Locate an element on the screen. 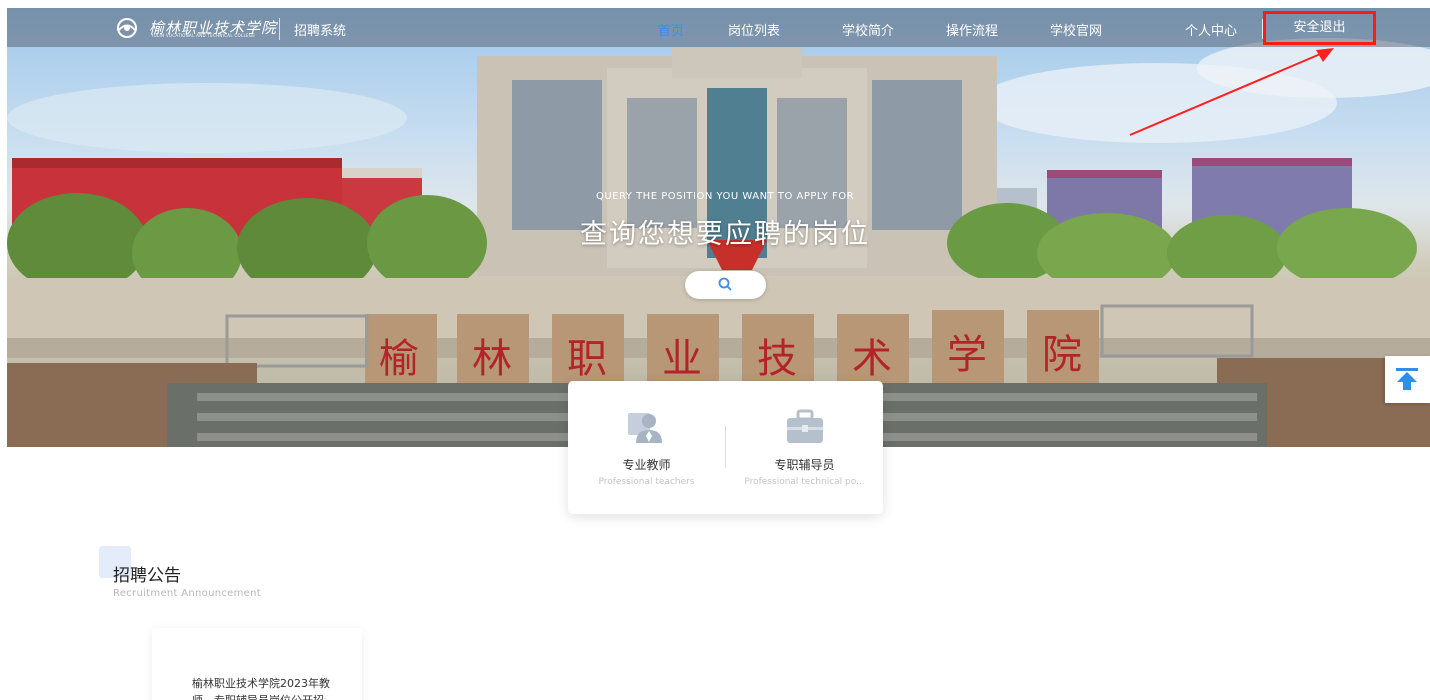  search-button is located at coordinates (725, 285).